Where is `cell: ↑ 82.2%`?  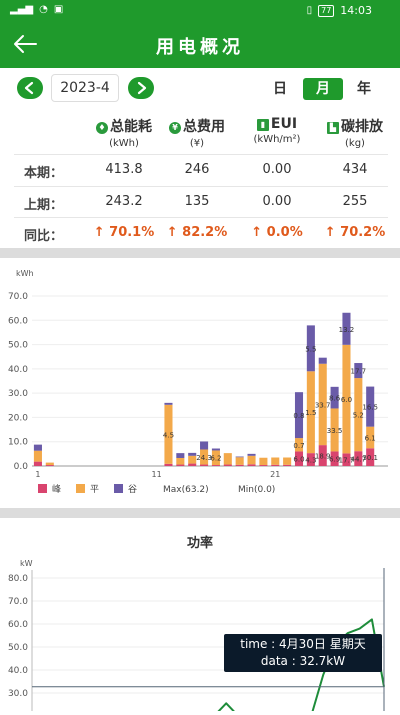 cell: ↑ 82.2% is located at coordinates (197, 232).